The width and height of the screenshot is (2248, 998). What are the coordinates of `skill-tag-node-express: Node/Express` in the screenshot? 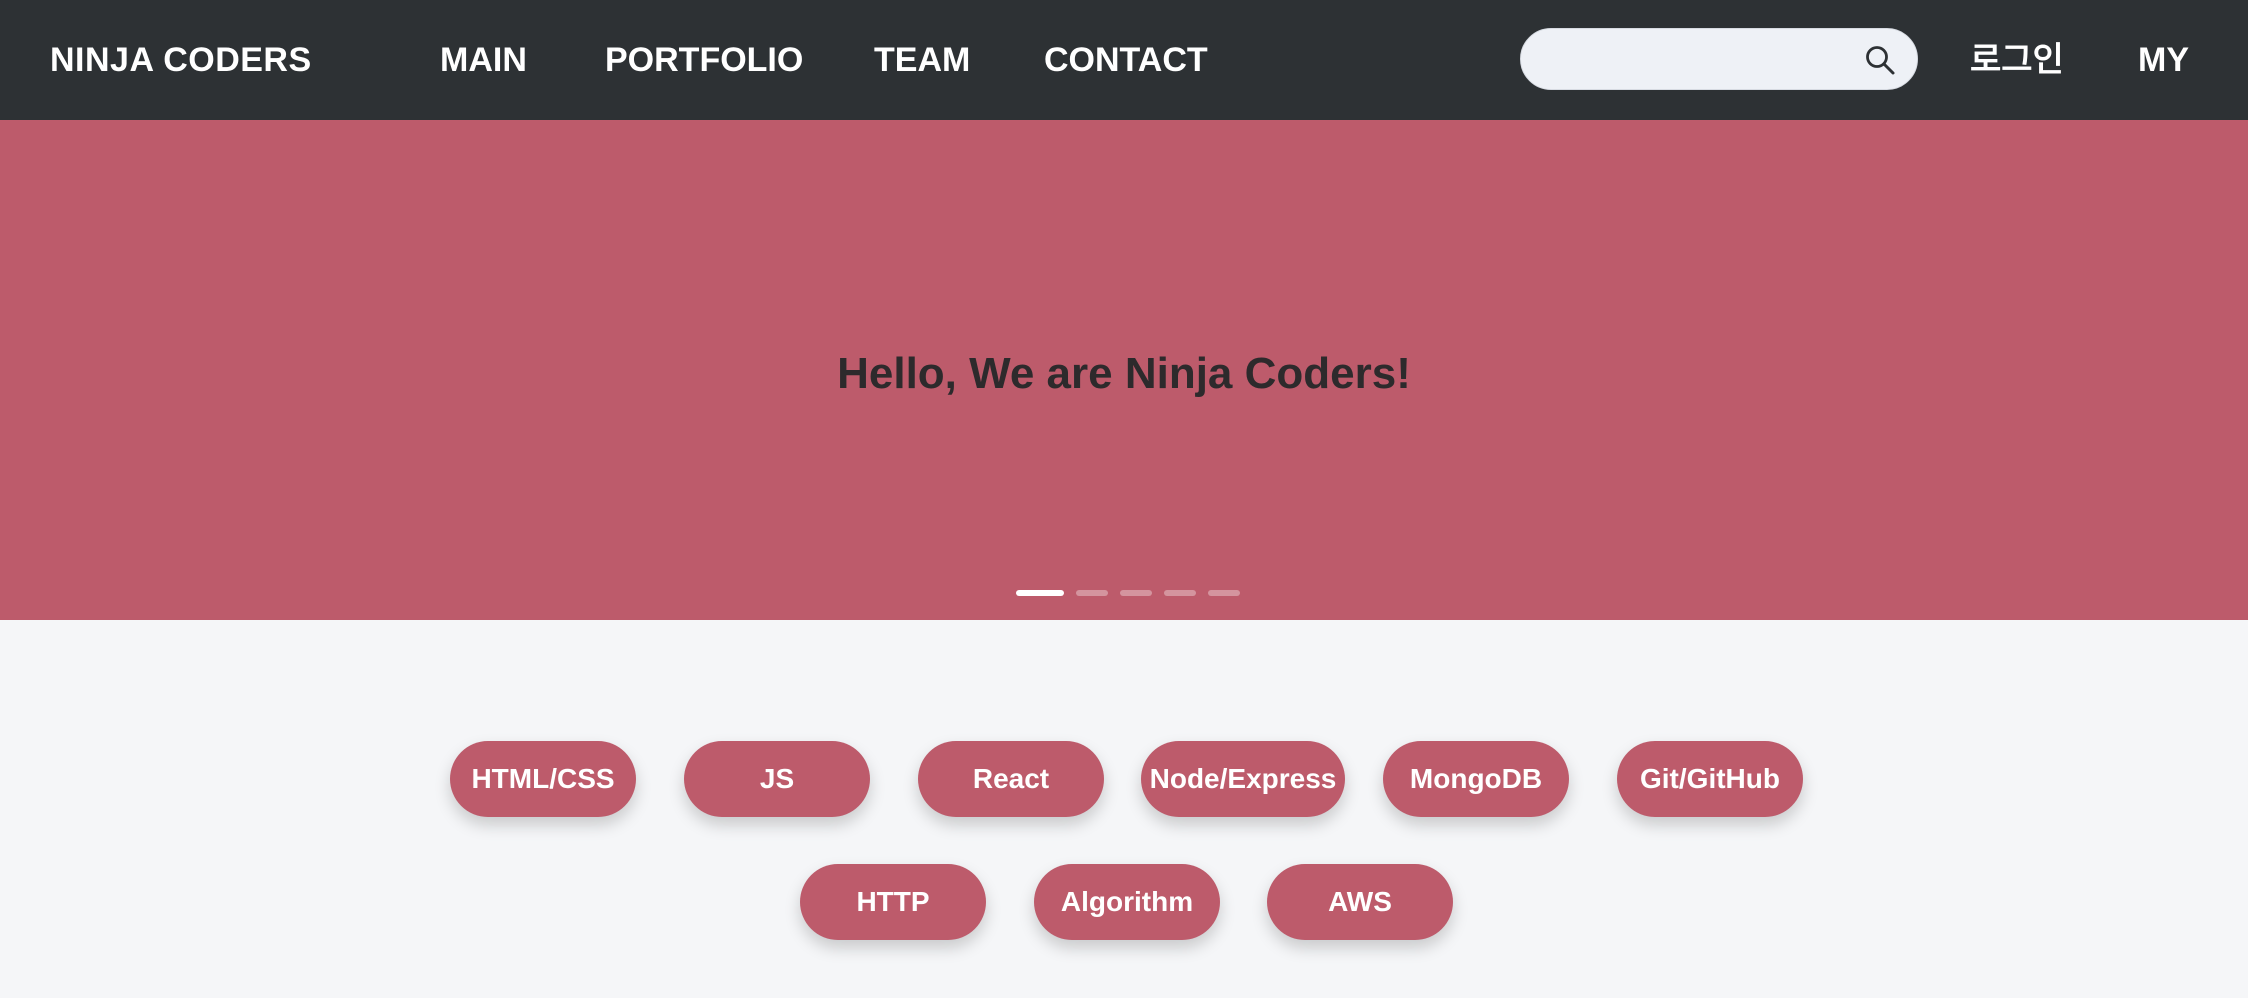 It's located at (1243, 779).